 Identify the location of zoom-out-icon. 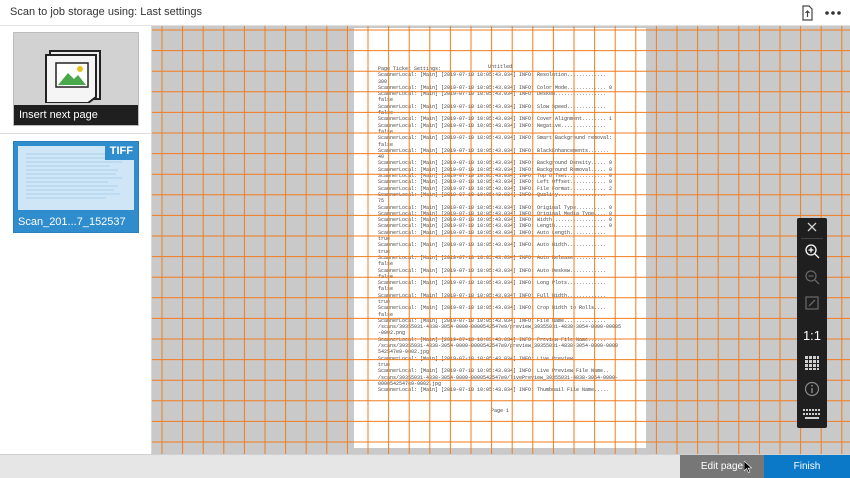
(812, 277).